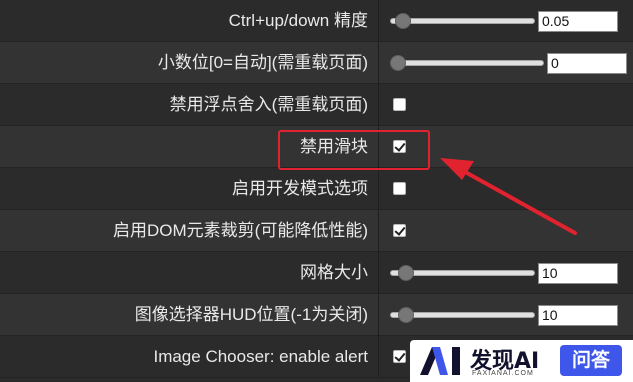  What do you see at coordinates (508, 196) in the screenshot?
I see `annotation-arrow-icon` at bounding box center [508, 196].